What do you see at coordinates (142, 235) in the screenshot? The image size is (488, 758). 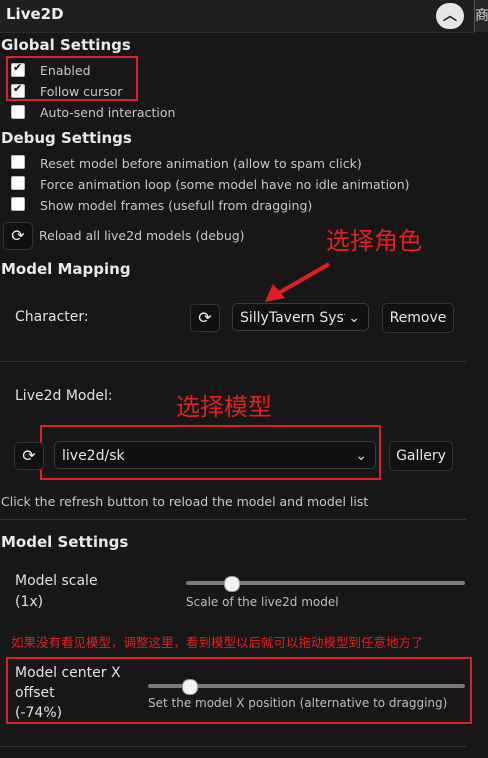 I see `reload-all-label: Reload all live2d models (debug)` at bounding box center [142, 235].